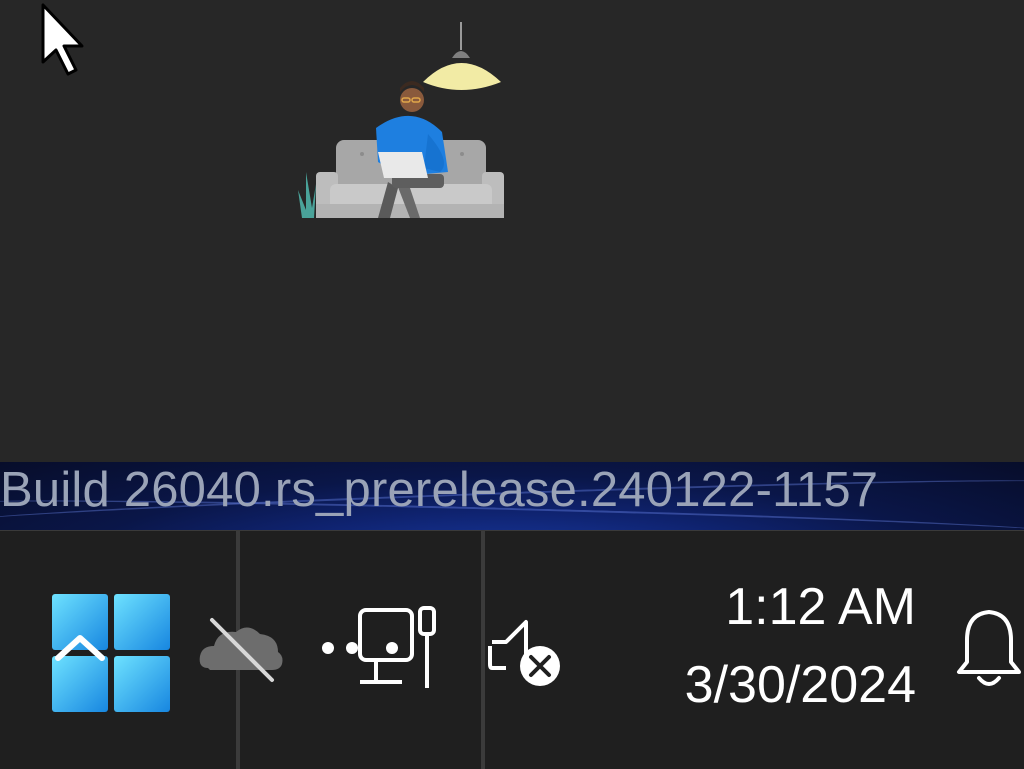 The width and height of the screenshot is (1024, 769). What do you see at coordinates (527, 652) in the screenshot?
I see `speaker-muted-icon` at bounding box center [527, 652].